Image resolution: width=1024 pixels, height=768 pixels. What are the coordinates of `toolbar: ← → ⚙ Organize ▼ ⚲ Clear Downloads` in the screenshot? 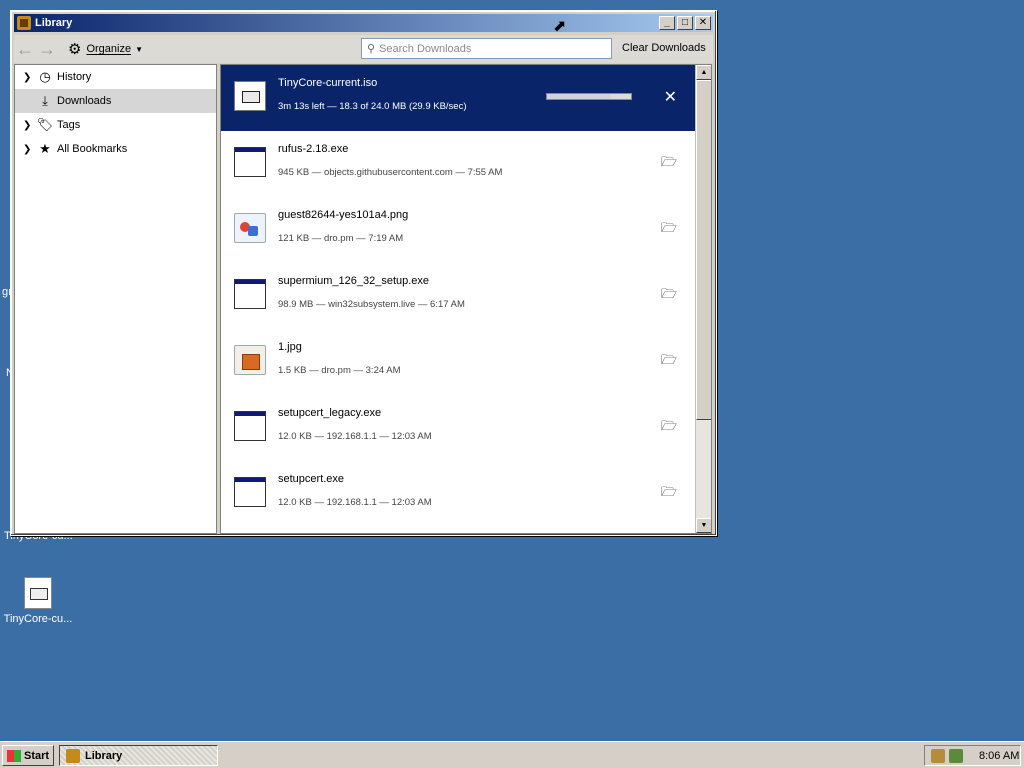 It's located at (363, 49).